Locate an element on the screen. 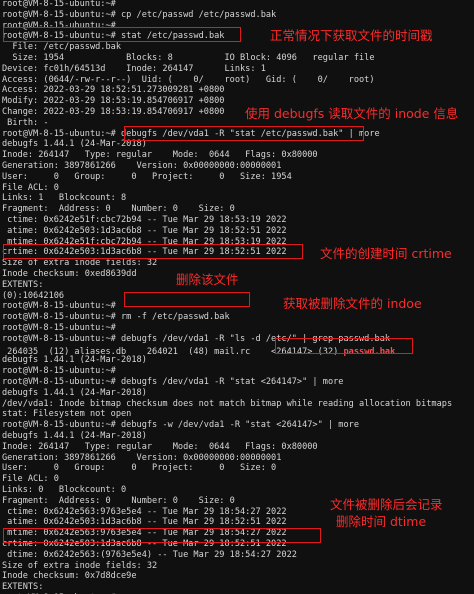 Image resolution: width=474 pixels, height=594 pixels. find-inode-annotation: 获取被删除文件的 indoe is located at coordinates (352, 303).